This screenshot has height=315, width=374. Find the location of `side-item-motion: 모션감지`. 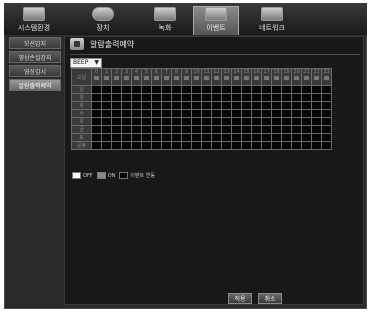

side-item-motion: 모션감지 is located at coordinates (35, 43).